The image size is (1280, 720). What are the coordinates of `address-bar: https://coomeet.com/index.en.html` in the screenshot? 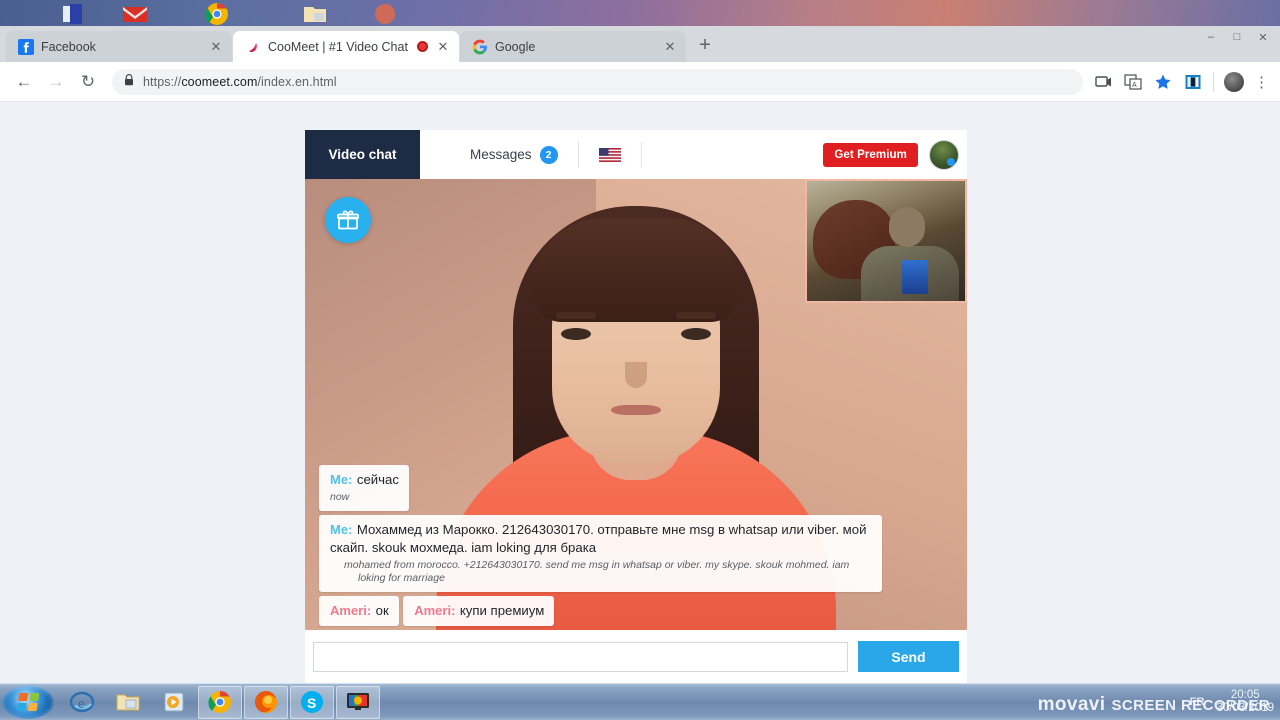 It's located at (597, 81).